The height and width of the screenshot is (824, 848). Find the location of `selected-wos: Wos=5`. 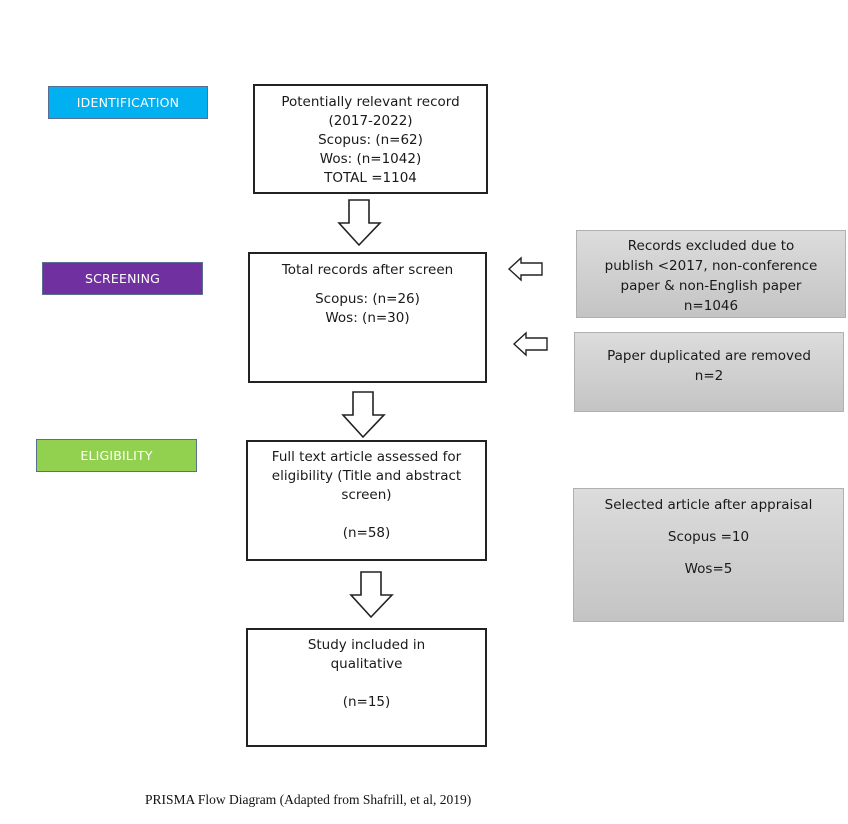

selected-wos: Wos=5 is located at coordinates (708, 569).